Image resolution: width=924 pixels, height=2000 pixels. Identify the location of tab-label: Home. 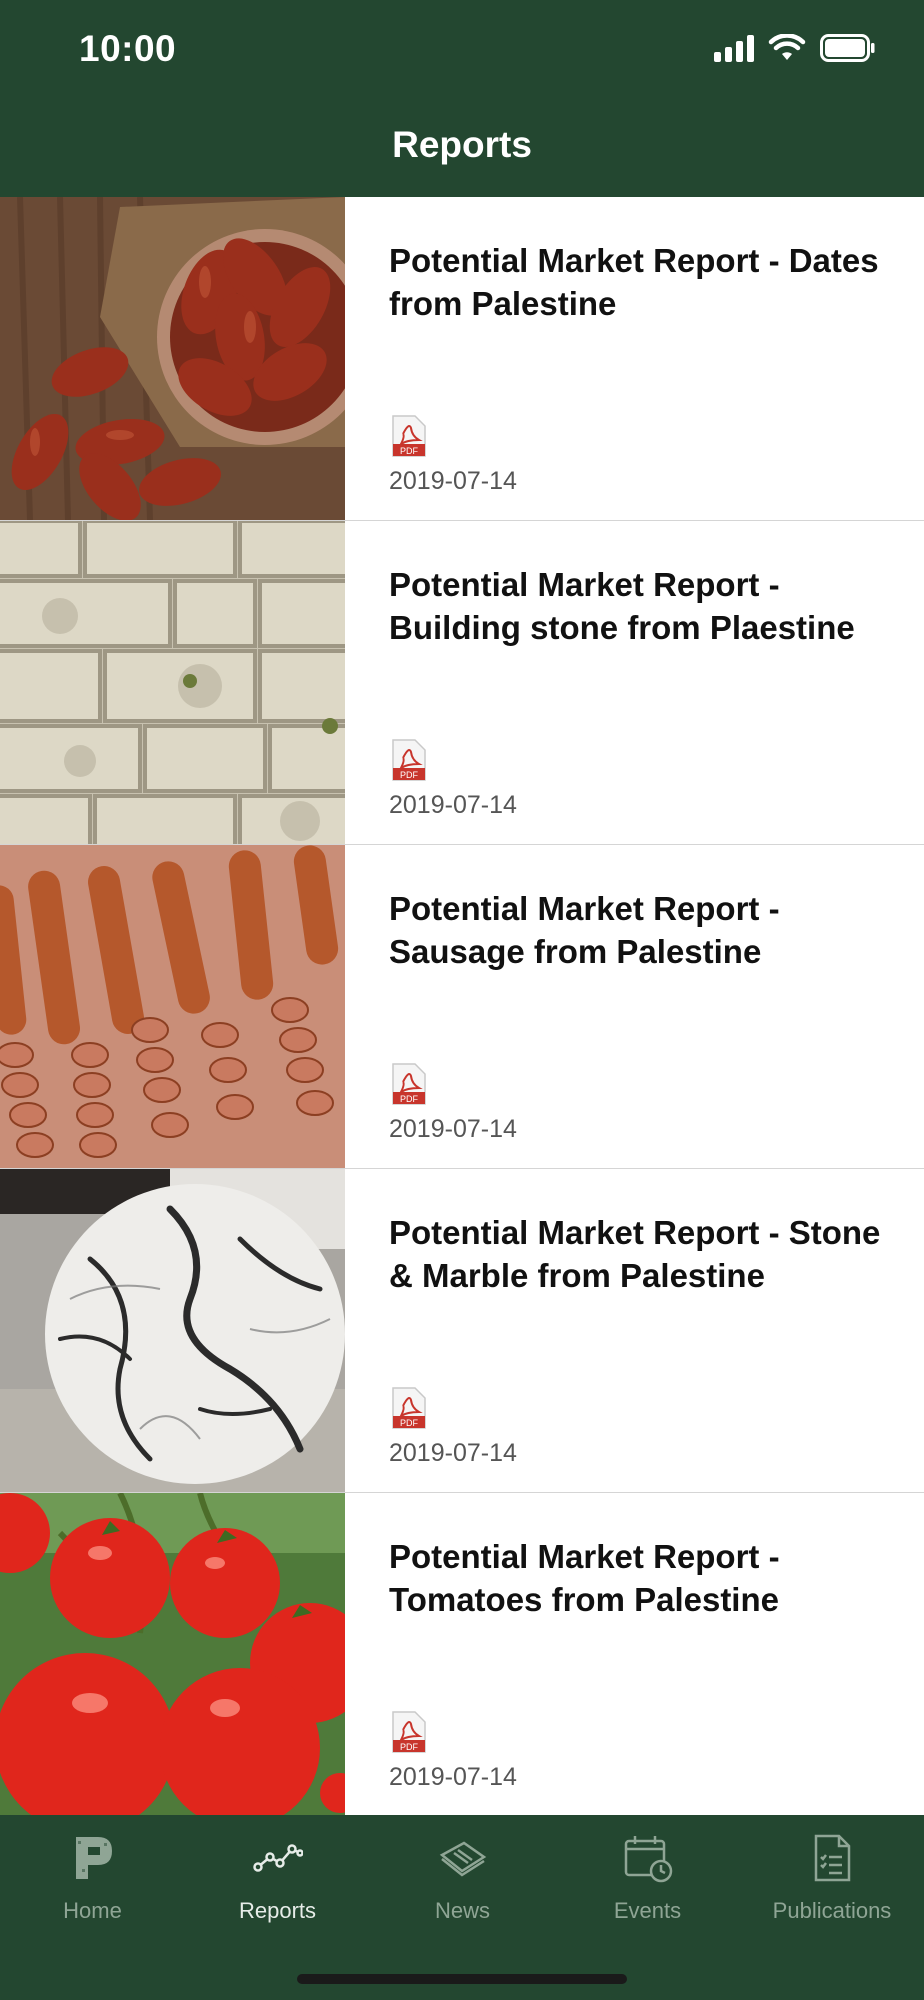
(92, 1910).